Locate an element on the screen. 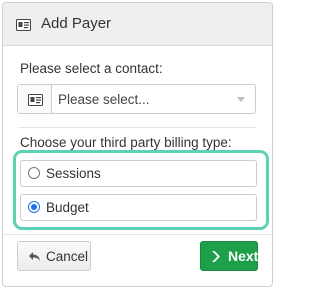 This screenshot has height=291, width=320. chevron-right-icon is located at coordinates (216, 256).